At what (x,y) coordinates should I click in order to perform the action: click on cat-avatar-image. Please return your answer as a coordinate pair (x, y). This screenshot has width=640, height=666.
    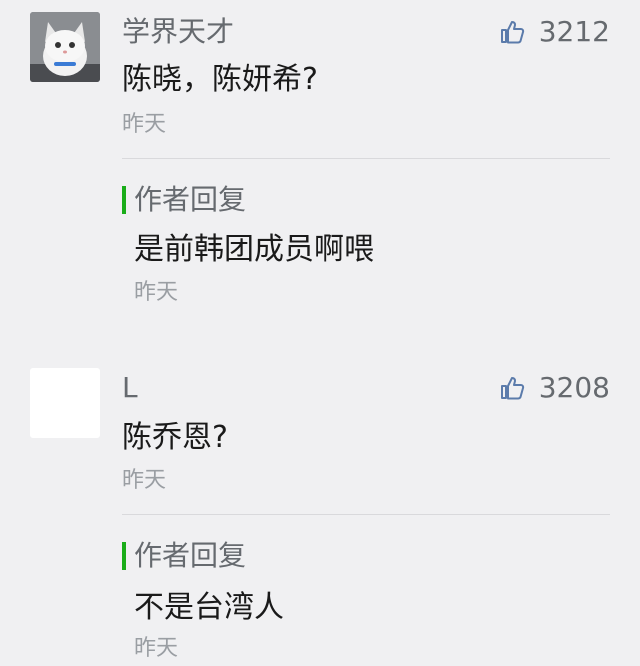
    Looking at the image, I should click on (65, 47).